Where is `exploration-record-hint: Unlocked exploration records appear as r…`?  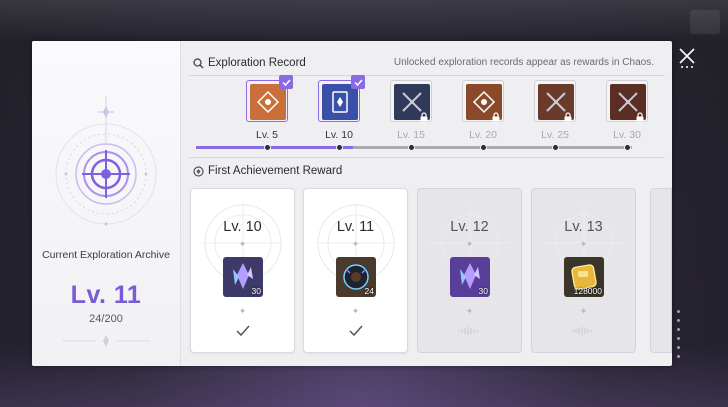 exploration-record-hint: Unlocked exploration records appear as r… is located at coordinates (523, 62).